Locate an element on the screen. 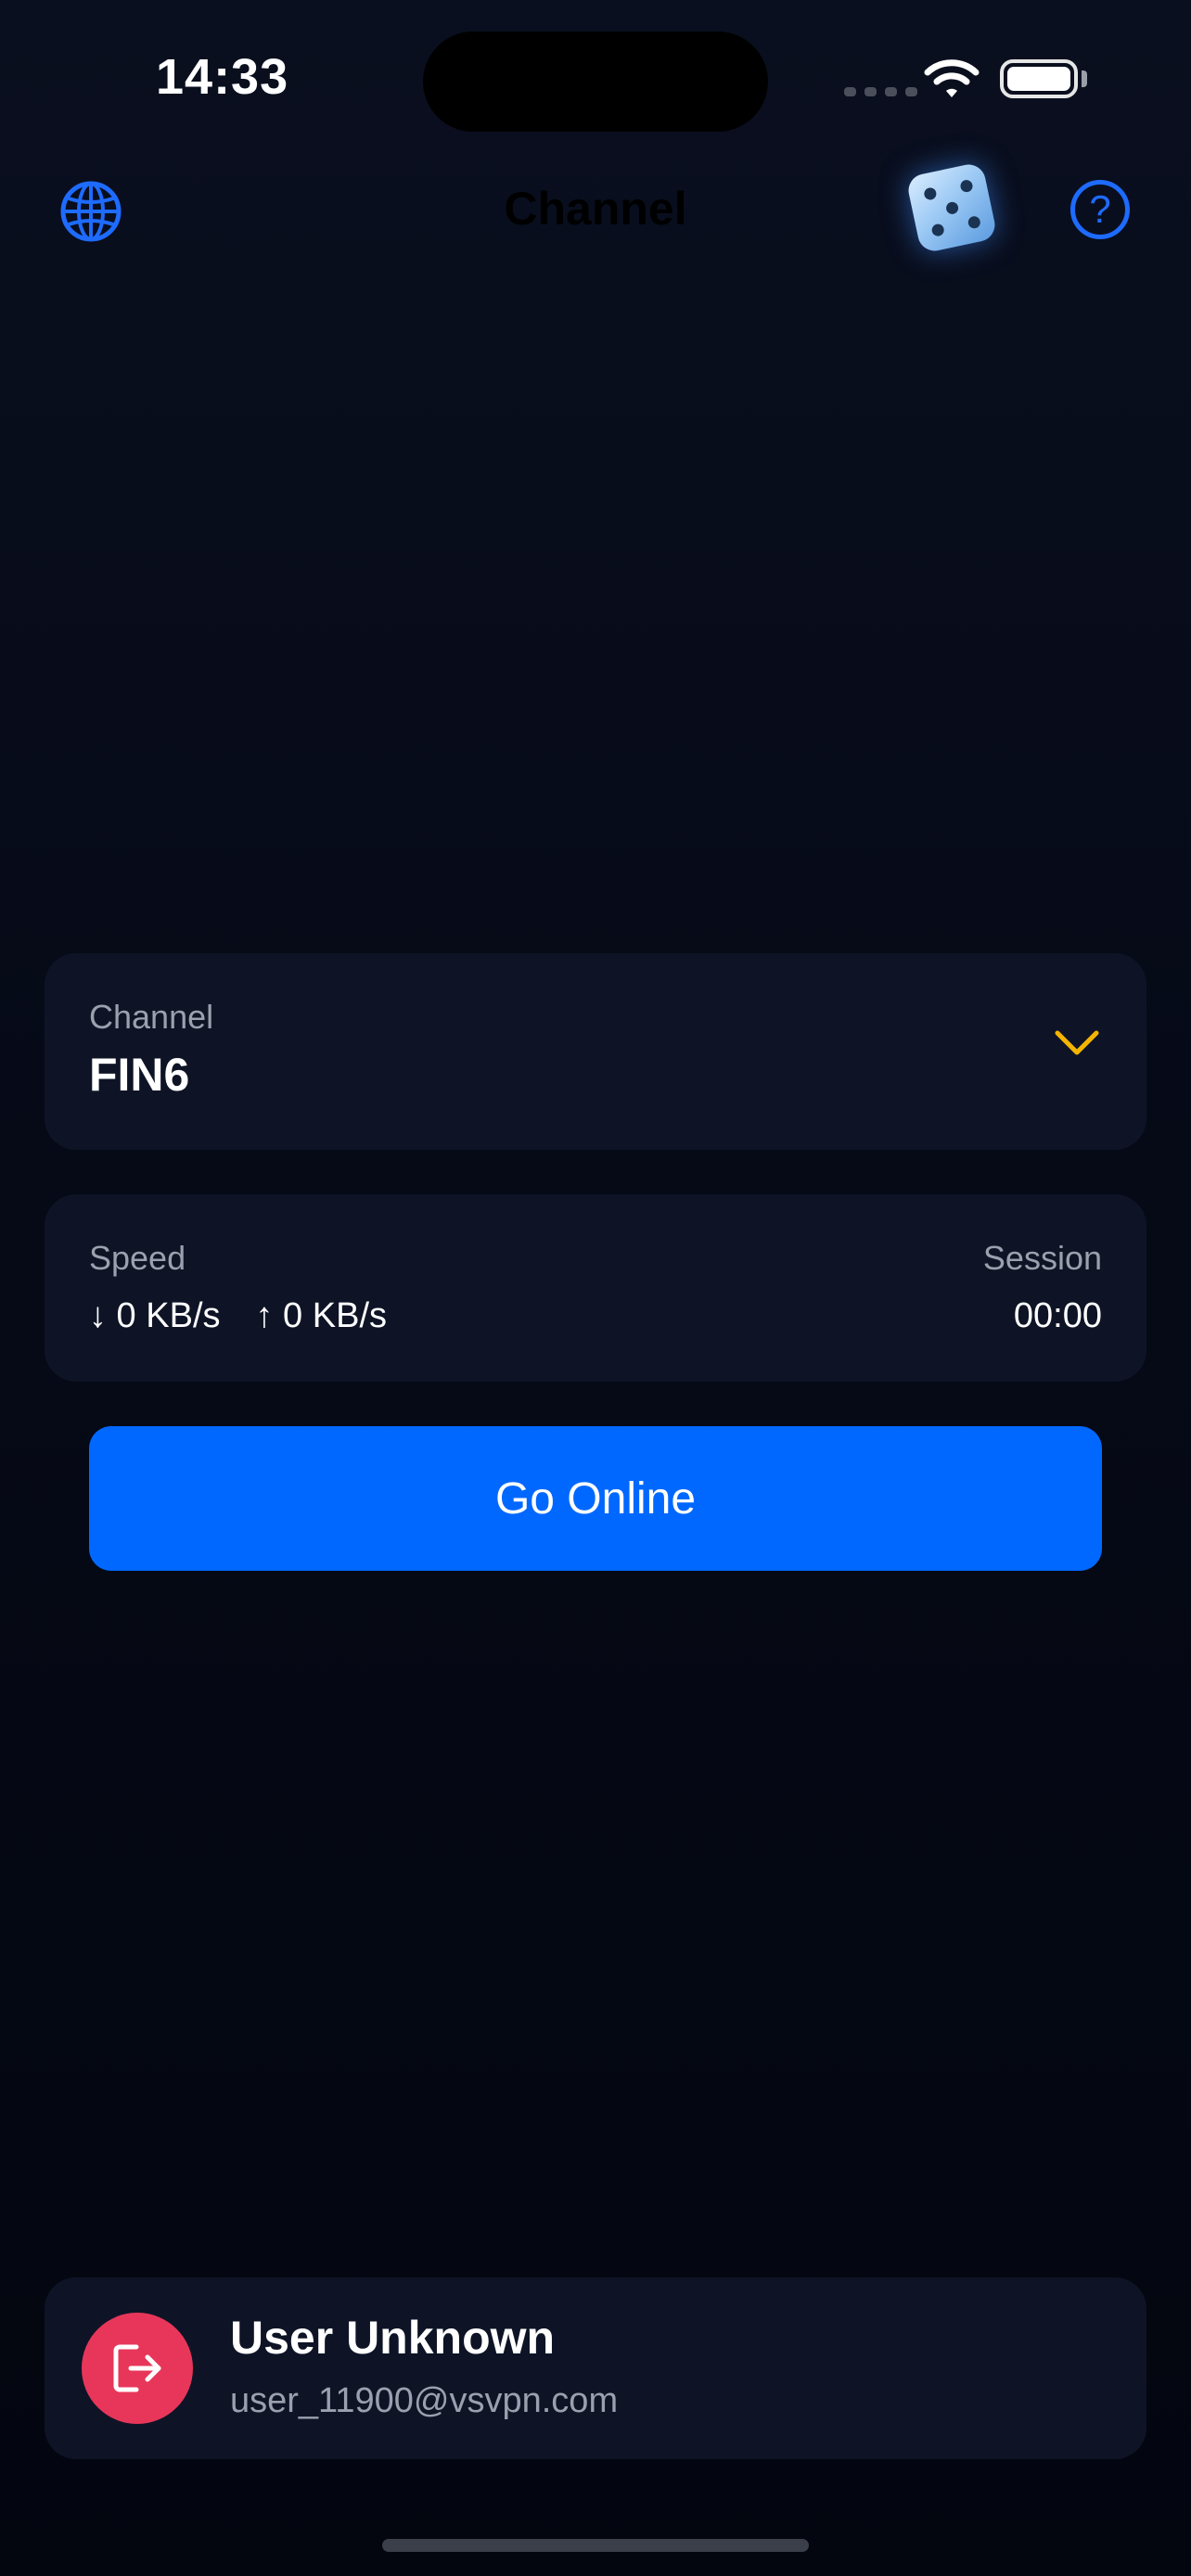  page-title: Channel is located at coordinates (595, 209).